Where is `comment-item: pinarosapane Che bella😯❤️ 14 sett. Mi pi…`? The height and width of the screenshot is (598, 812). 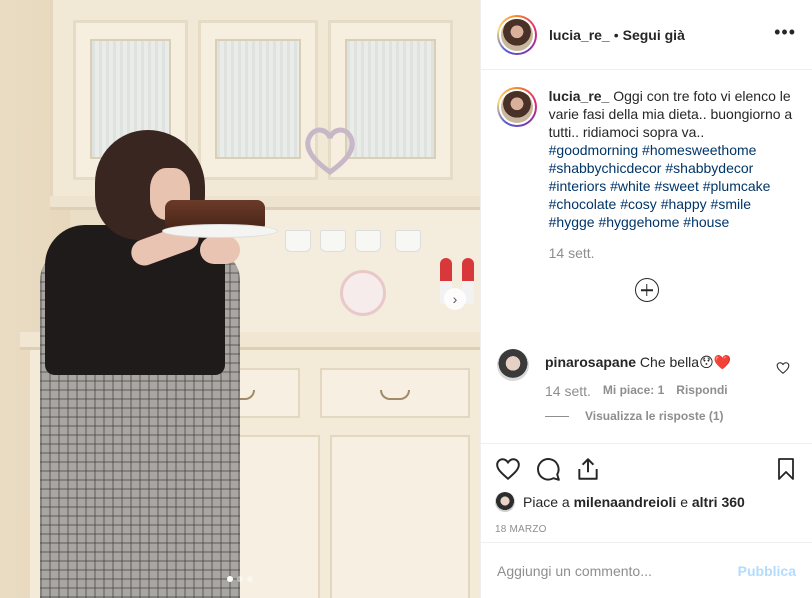
comment-item: pinarosapane Che bella😯❤️ 14 sett. Mi pi… is located at coordinates (646, 386).